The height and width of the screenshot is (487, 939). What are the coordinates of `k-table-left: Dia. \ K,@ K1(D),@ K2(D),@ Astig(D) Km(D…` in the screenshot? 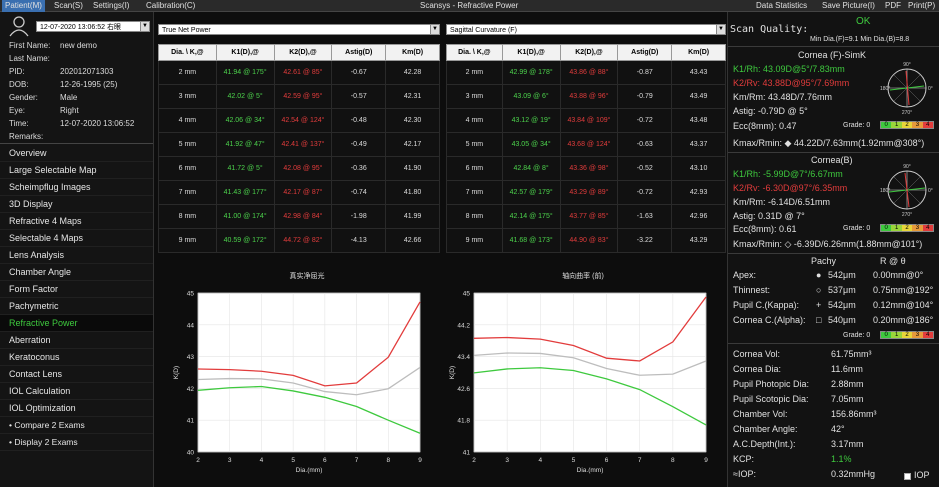 It's located at (299, 148).